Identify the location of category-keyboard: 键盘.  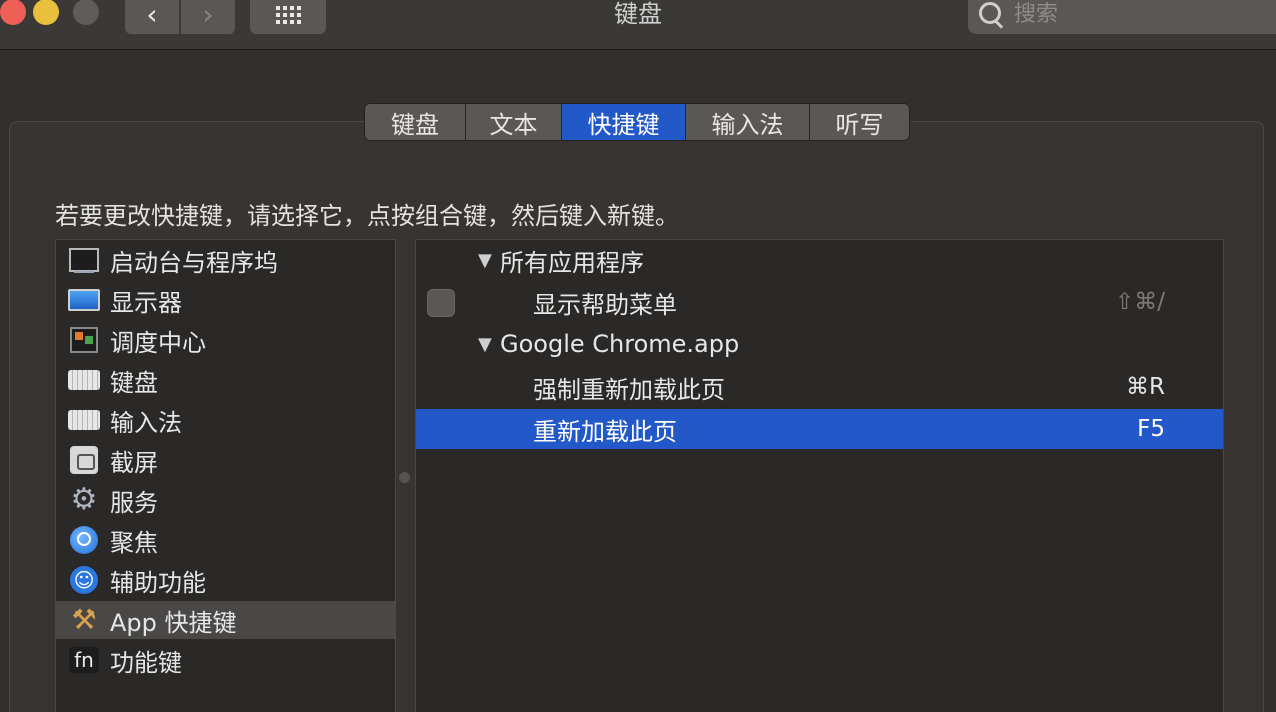
(225, 380).